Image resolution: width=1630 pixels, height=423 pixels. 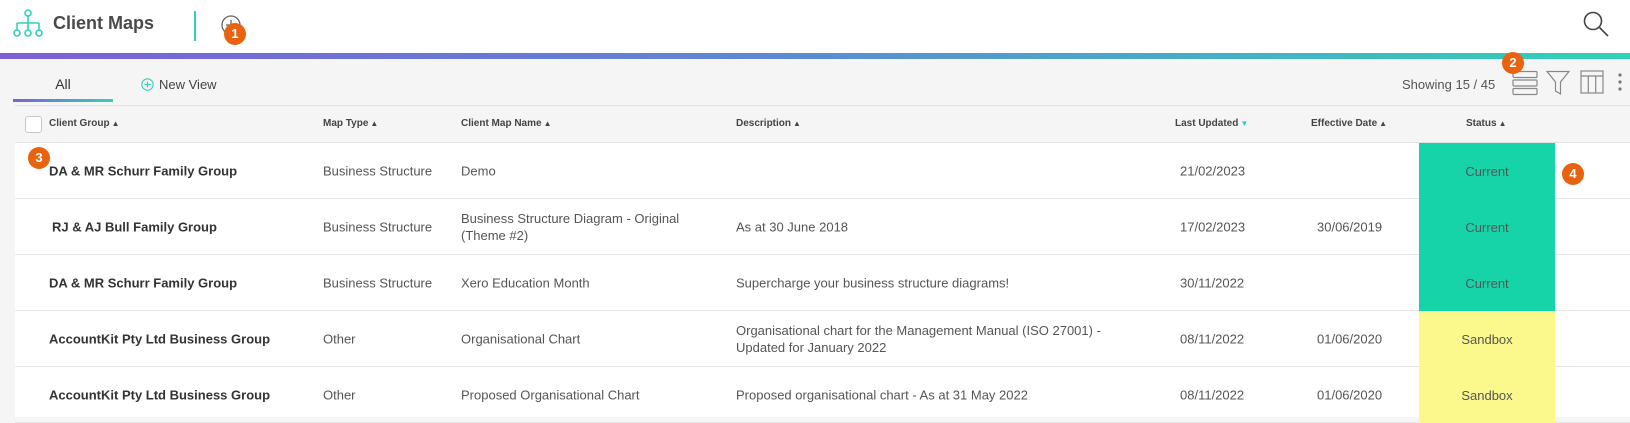 I want to click on map-name-cell: Demo, so click(x=478, y=170).